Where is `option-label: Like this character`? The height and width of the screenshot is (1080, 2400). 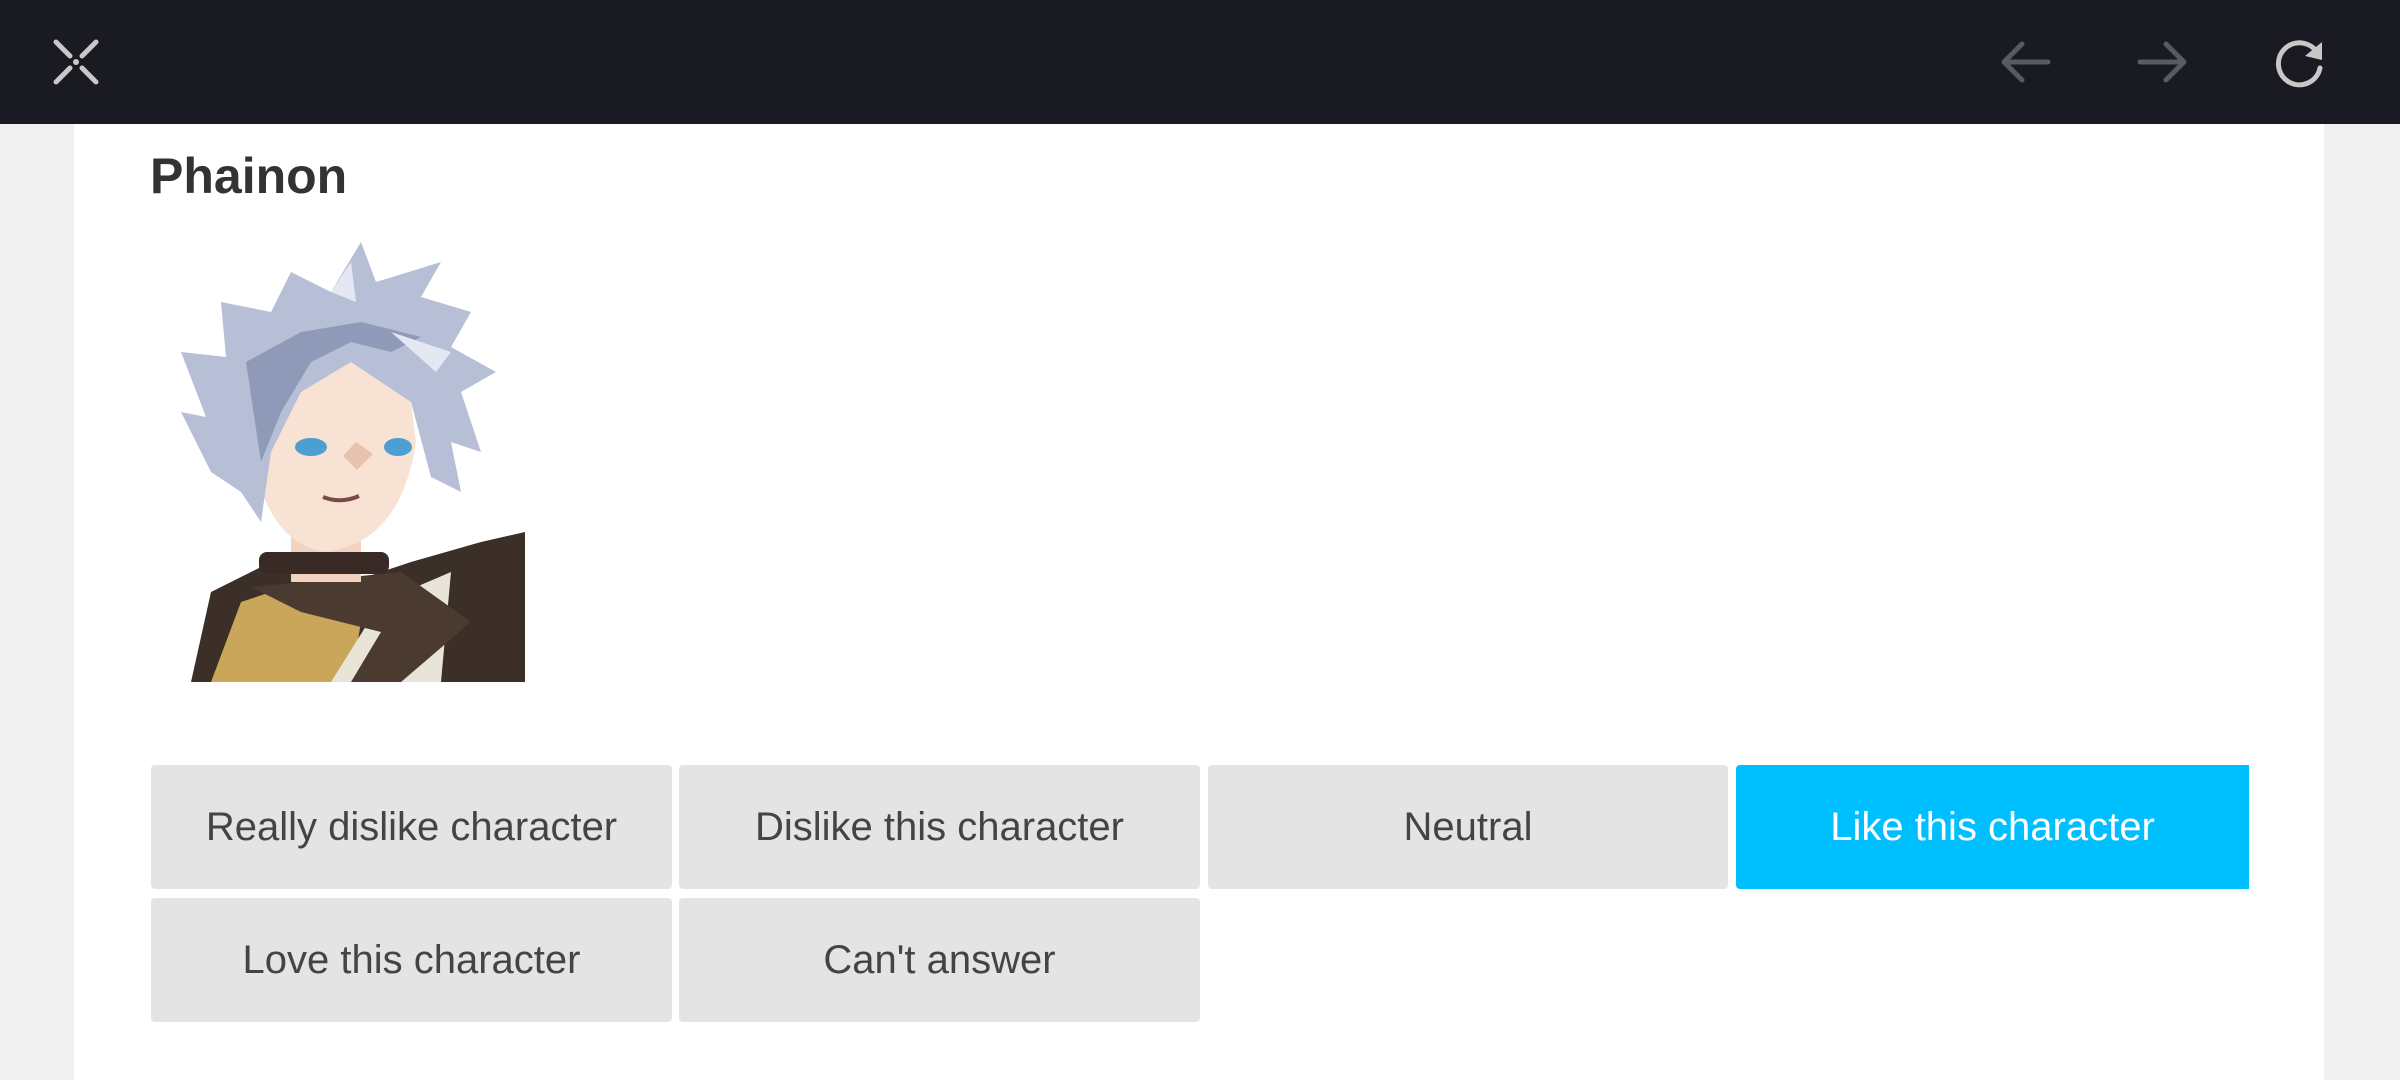
option-label: Like this character is located at coordinates (1992, 826).